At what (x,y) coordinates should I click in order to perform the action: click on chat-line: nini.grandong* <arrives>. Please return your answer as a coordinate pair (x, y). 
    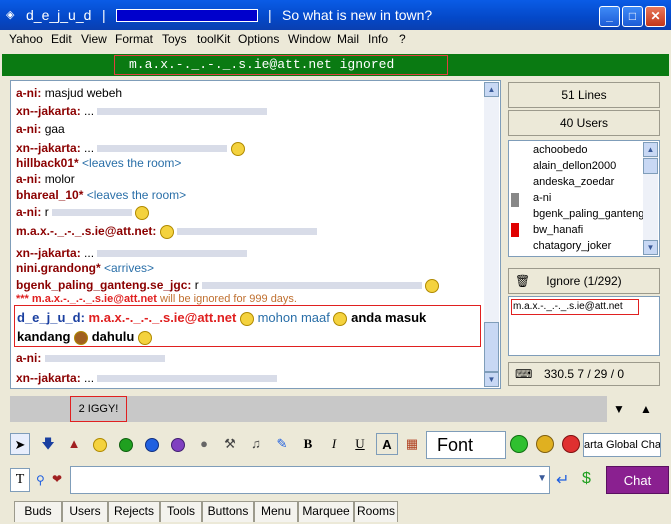
    Looking at the image, I should click on (85, 268).